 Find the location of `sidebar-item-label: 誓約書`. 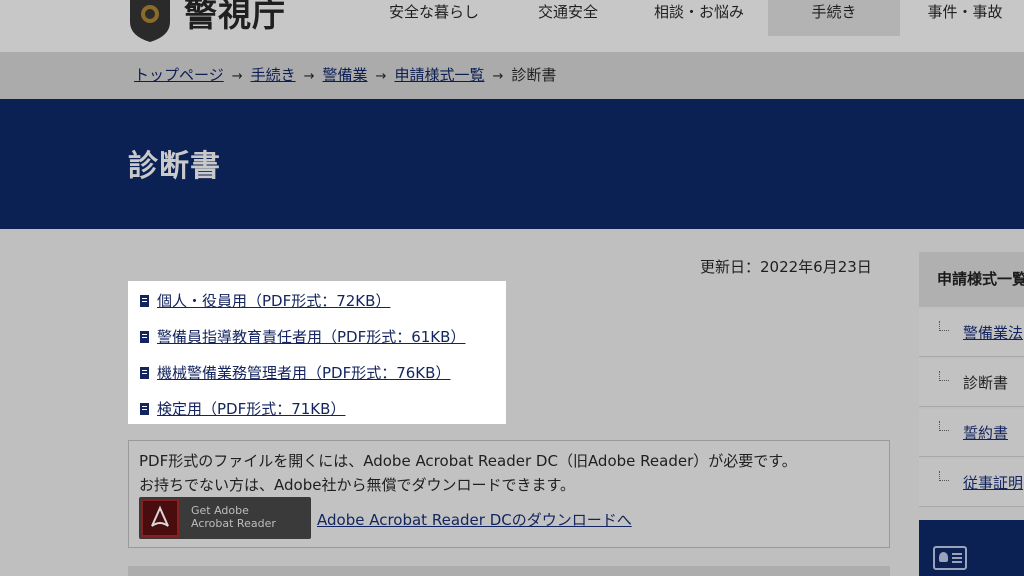

sidebar-item-label: 誓約書 is located at coordinates (985, 432).